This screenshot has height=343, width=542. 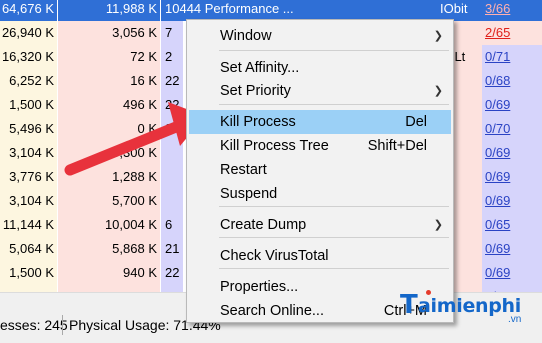 What do you see at coordinates (109, 273) in the screenshot?
I see `working-set-cell: 940 K` at bounding box center [109, 273].